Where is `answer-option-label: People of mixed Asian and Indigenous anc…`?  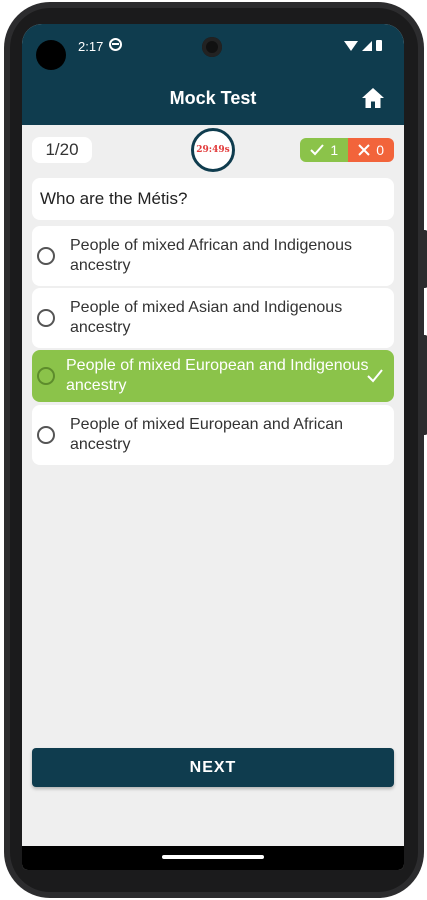 answer-option-label: People of mixed Asian and Indigenous anc… is located at coordinates (206, 317).